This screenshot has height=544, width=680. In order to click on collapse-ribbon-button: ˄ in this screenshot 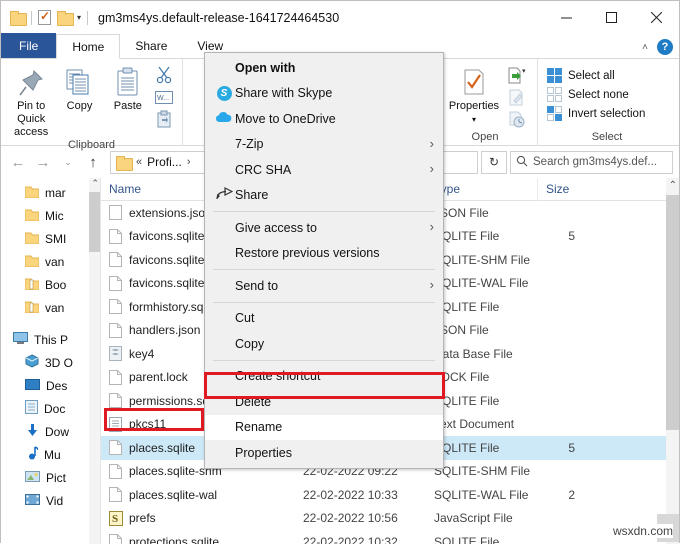, I will do `click(645, 47)`.